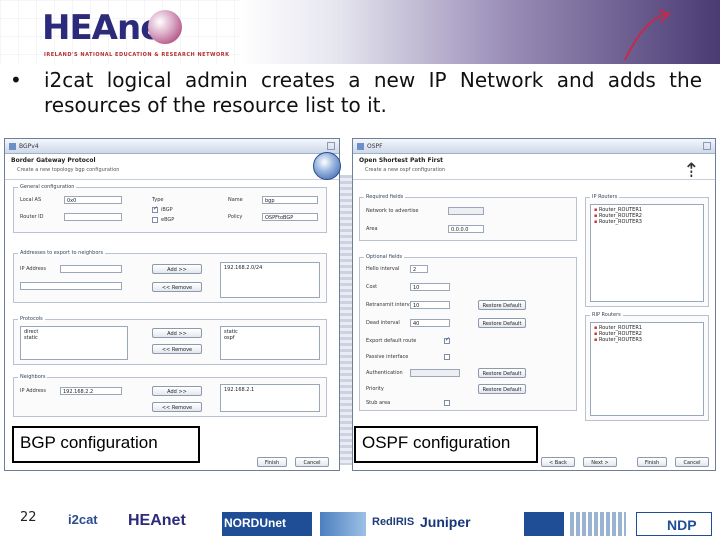 The height and width of the screenshot is (540, 720). Describe the element at coordinates (647, 35) in the screenshot. I see `swoosh-icon` at that location.